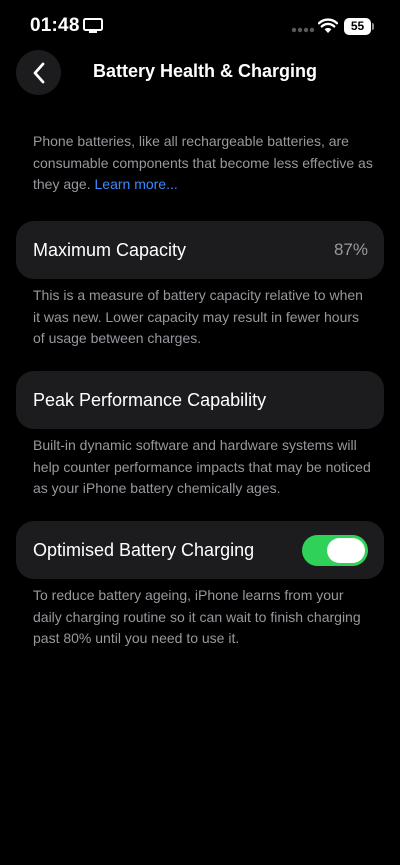 This screenshot has height=865, width=400. I want to click on chevron-left-icon, so click(38, 72).